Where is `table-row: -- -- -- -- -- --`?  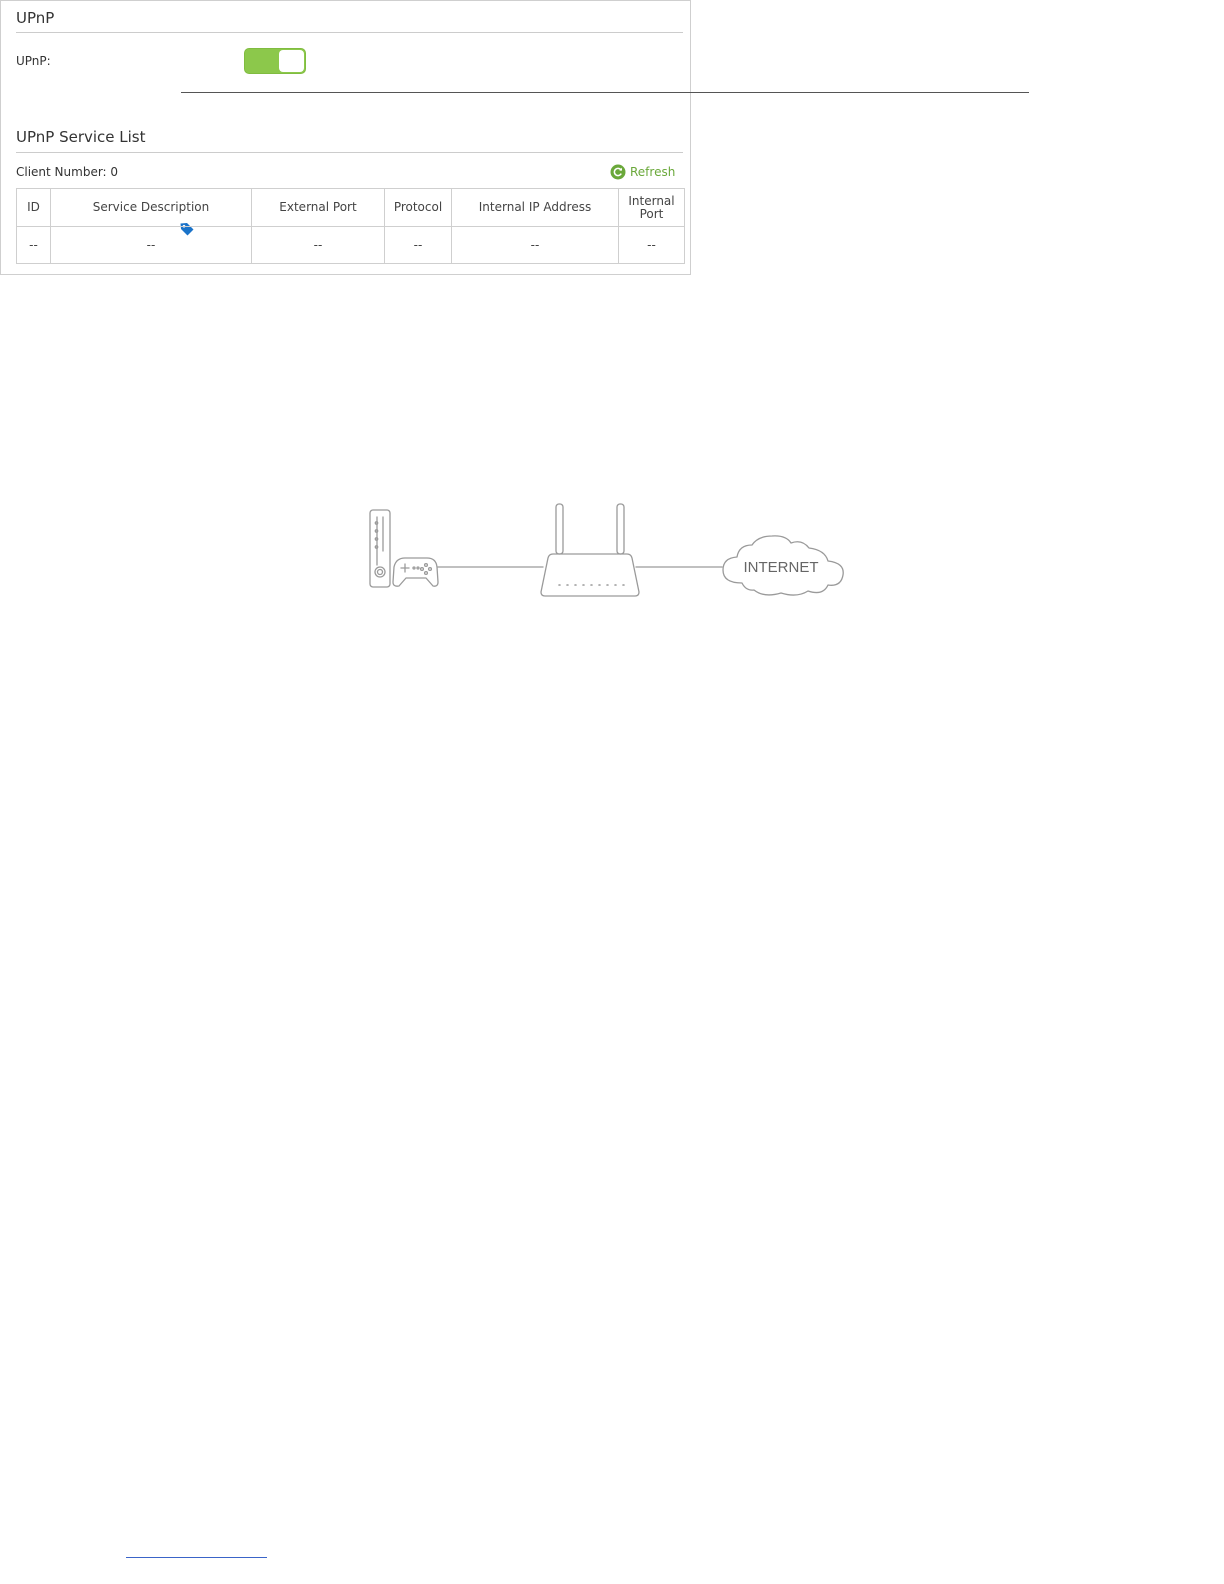
table-row: -- -- -- -- -- -- is located at coordinates (350, 245).